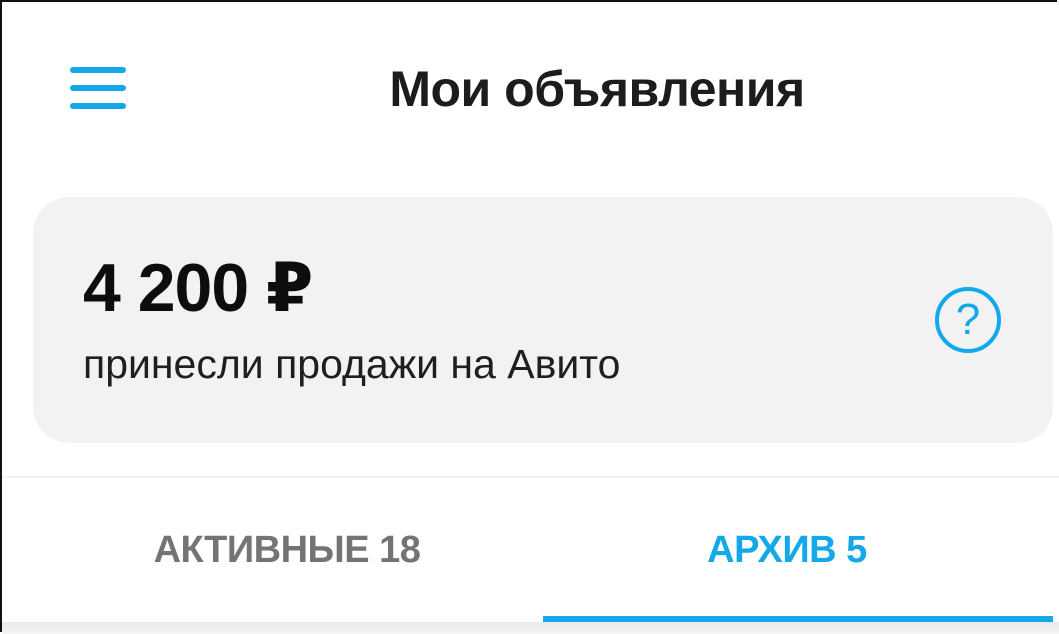 The width and height of the screenshot is (1059, 634). What do you see at coordinates (530, 628) in the screenshot?
I see `tab-bar-shadow` at bounding box center [530, 628].